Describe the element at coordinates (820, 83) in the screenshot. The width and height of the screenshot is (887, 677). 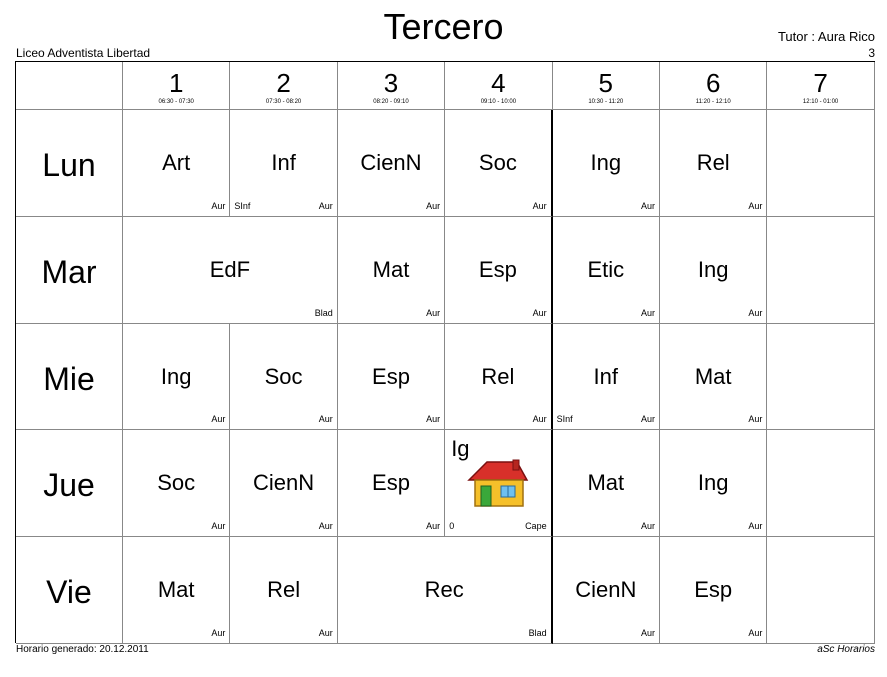
I see `period-number: 7` at that location.